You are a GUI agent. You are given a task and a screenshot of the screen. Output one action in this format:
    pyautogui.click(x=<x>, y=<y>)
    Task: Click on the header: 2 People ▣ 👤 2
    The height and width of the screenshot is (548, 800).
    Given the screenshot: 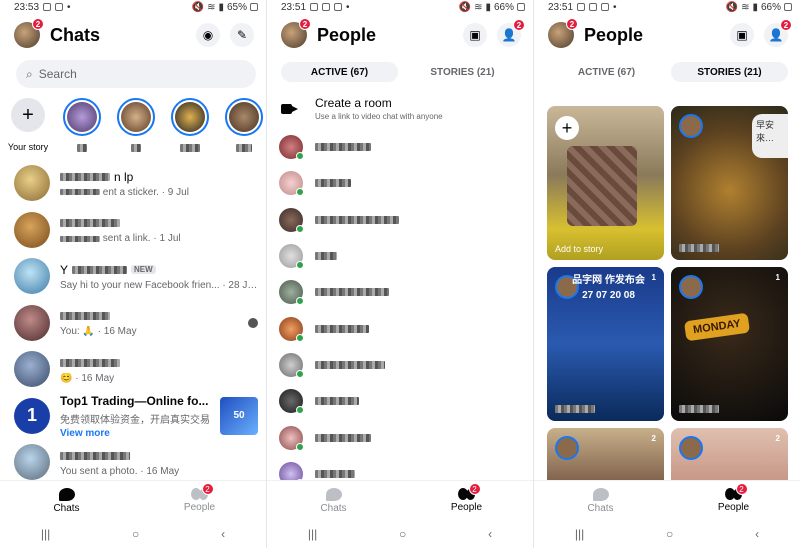 What is the action you would take?
    pyautogui.click(x=400, y=35)
    